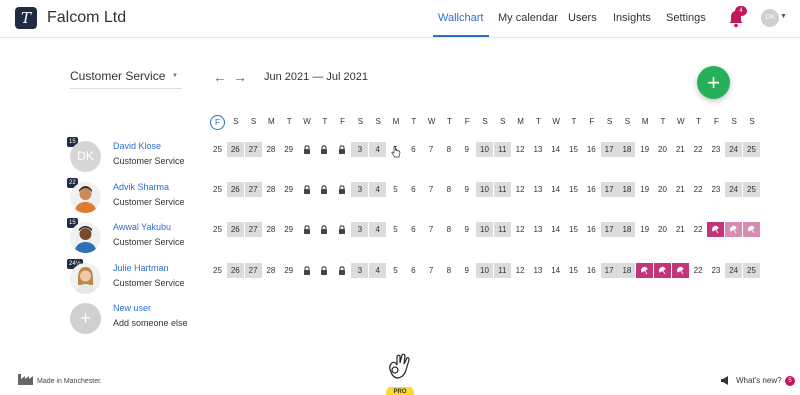 Image resolution: width=800 pixels, height=395 pixels. Describe the element at coordinates (783, 16) in the screenshot. I see `chevron-down-icon: ▼` at that location.